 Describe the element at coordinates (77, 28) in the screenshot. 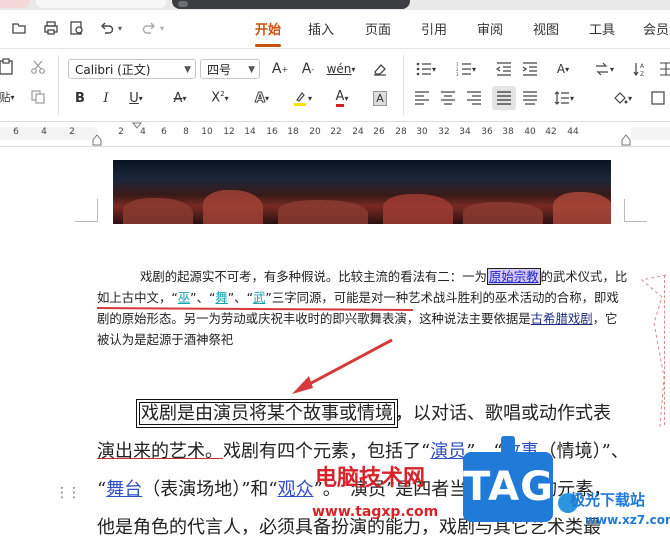

I see `print-preview-icon` at that location.